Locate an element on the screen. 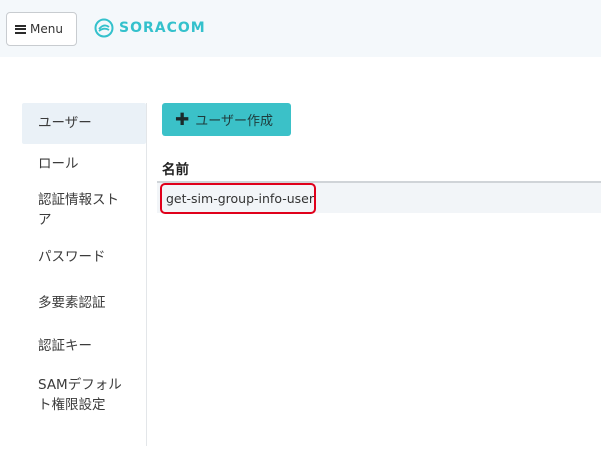 The width and height of the screenshot is (601, 474). user-name-link: get-sim-group-info-user is located at coordinates (238, 198).